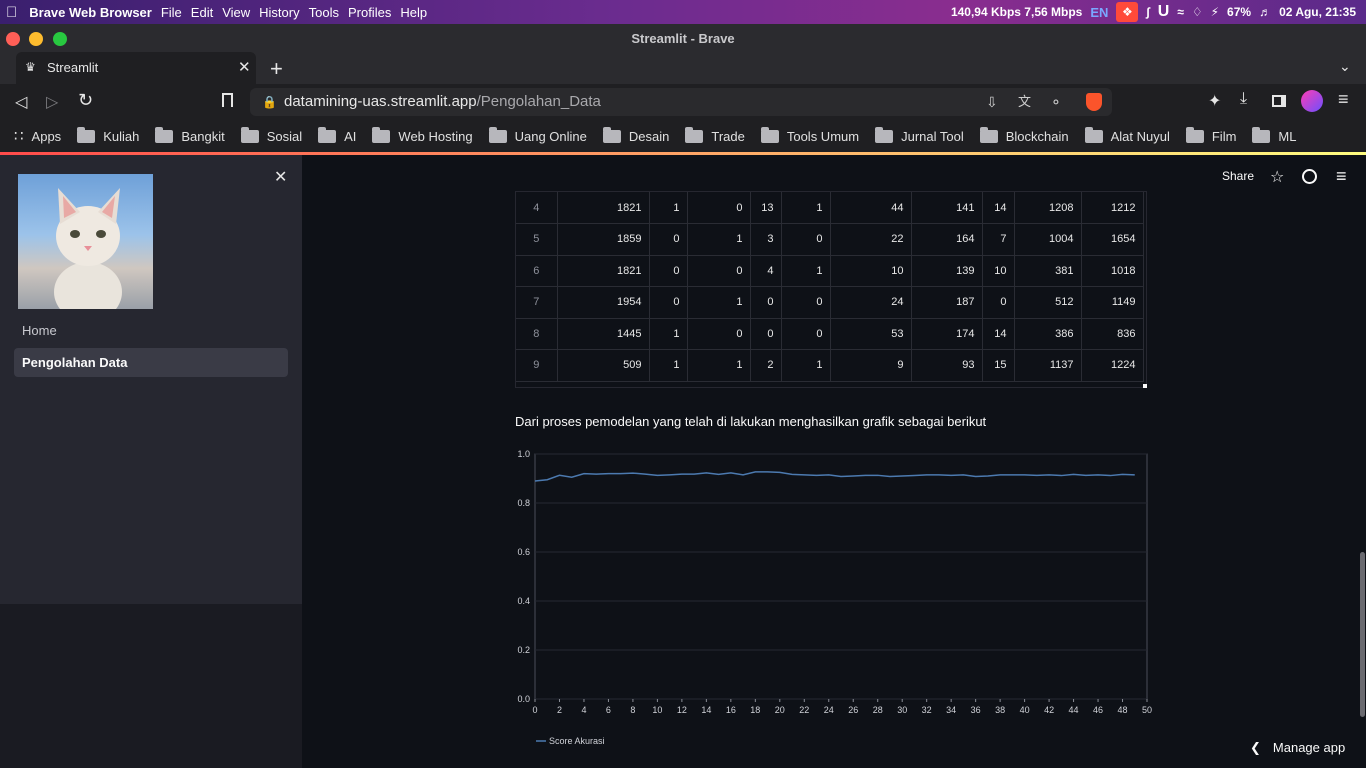  What do you see at coordinates (1048, 271) in the screenshot?
I see `table-cell: 381` at bounding box center [1048, 271].